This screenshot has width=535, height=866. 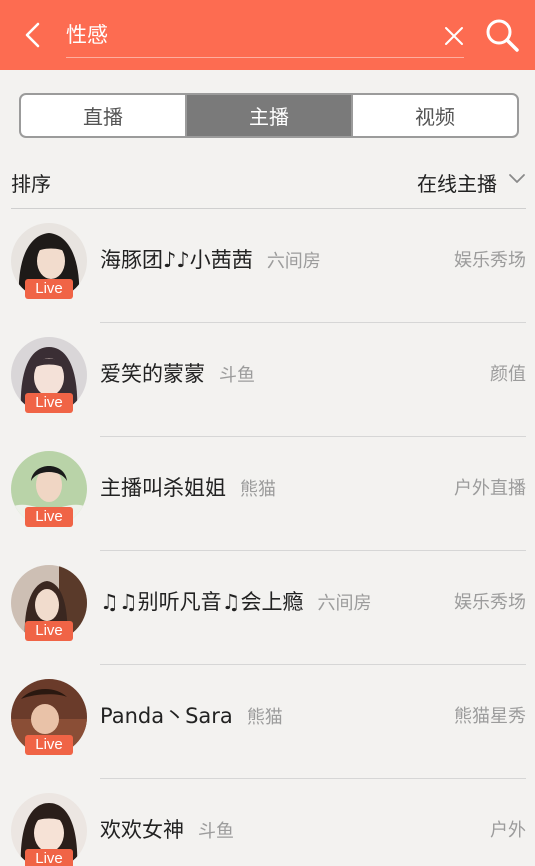 What do you see at coordinates (166, 716) in the screenshot?
I see `streamer-name: Panda丶Sara` at bounding box center [166, 716].